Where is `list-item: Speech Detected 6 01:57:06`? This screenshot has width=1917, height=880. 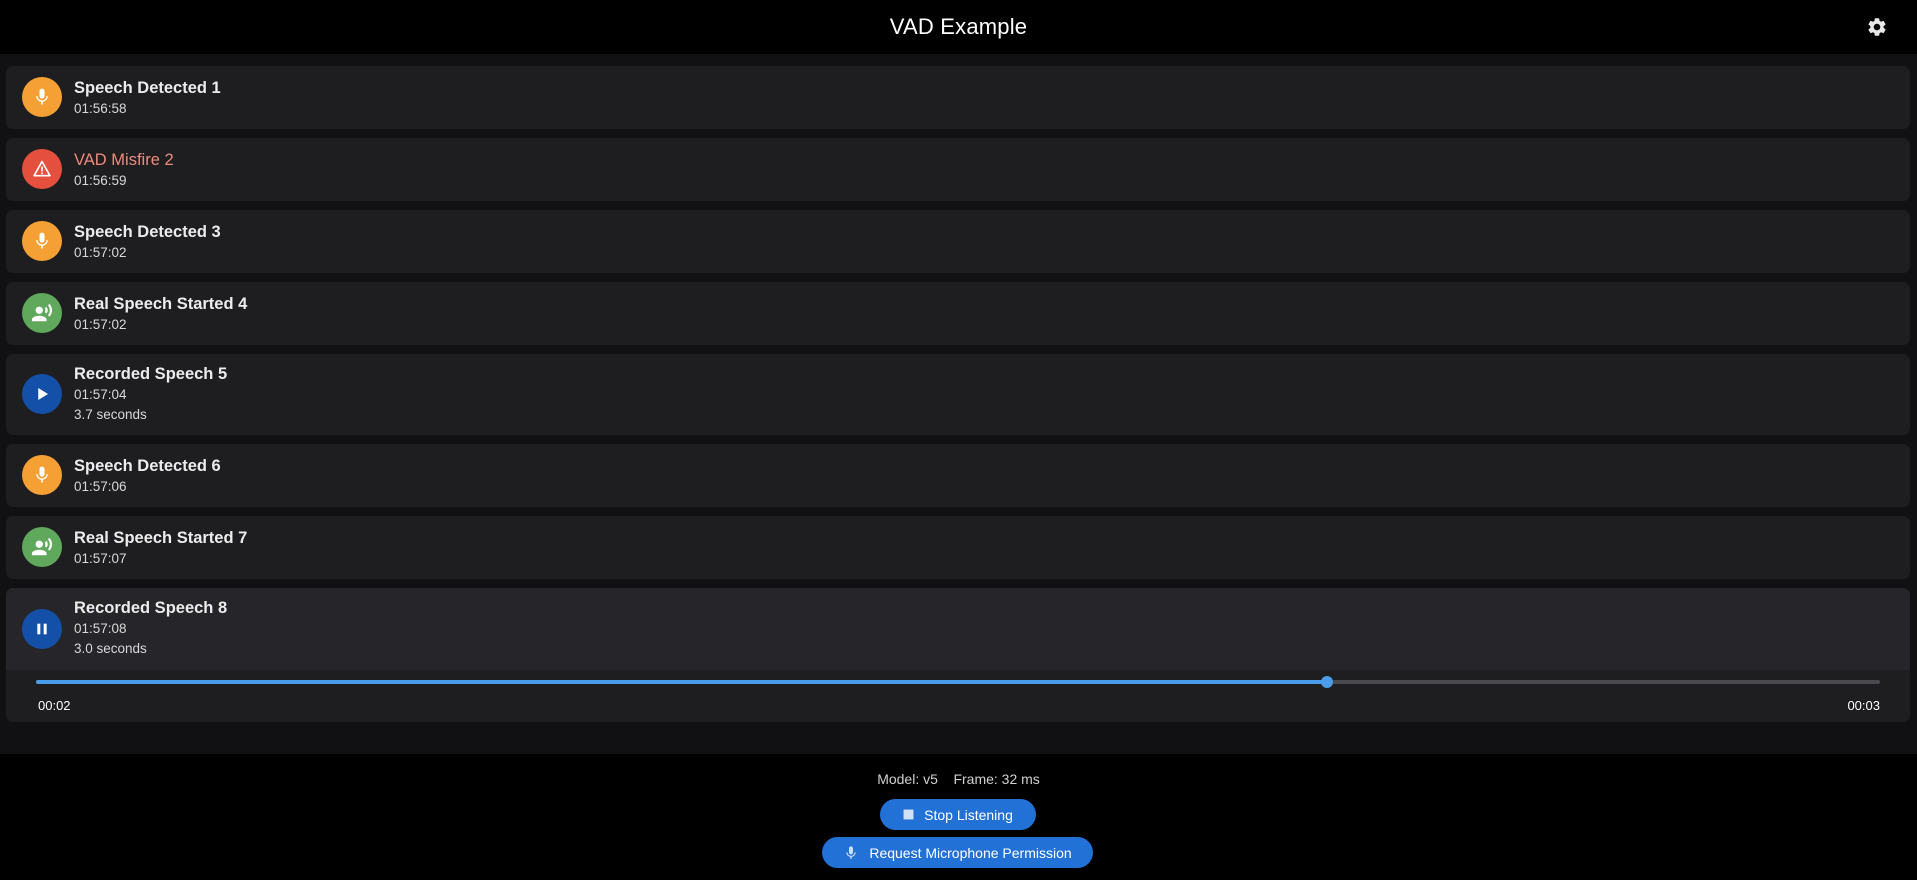 list-item: Speech Detected 6 01:57:06 is located at coordinates (958, 475).